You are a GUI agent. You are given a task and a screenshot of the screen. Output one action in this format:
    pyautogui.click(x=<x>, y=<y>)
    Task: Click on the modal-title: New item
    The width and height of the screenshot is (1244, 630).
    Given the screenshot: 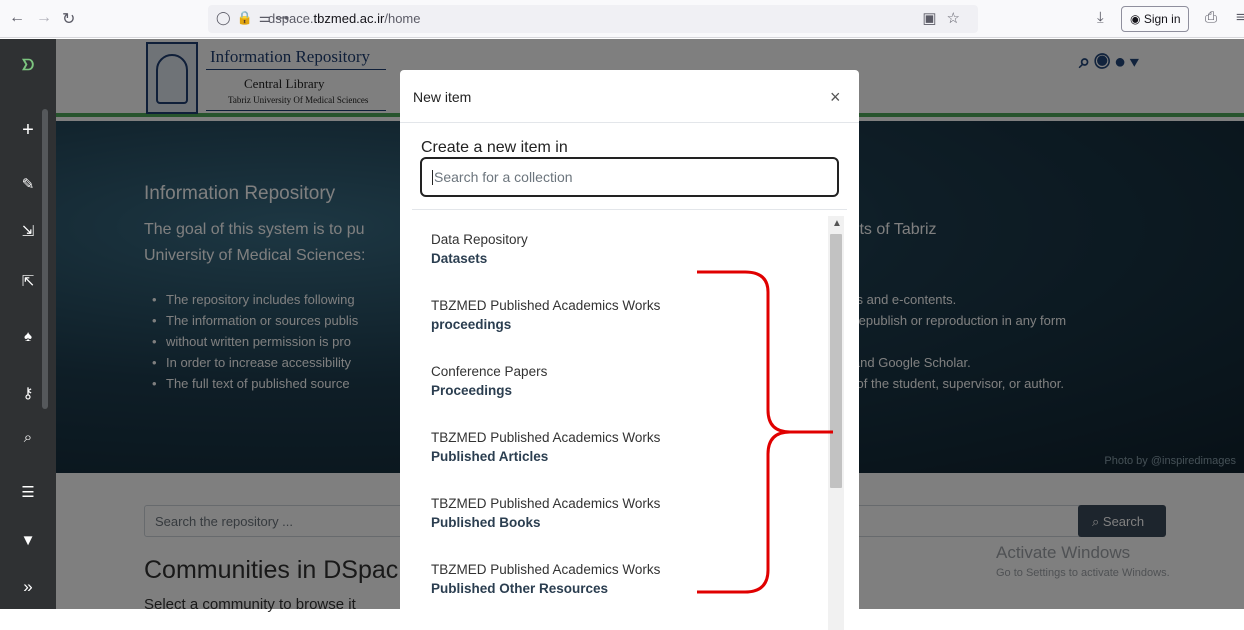 What is the action you would take?
    pyautogui.click(x=442, y=97)
    